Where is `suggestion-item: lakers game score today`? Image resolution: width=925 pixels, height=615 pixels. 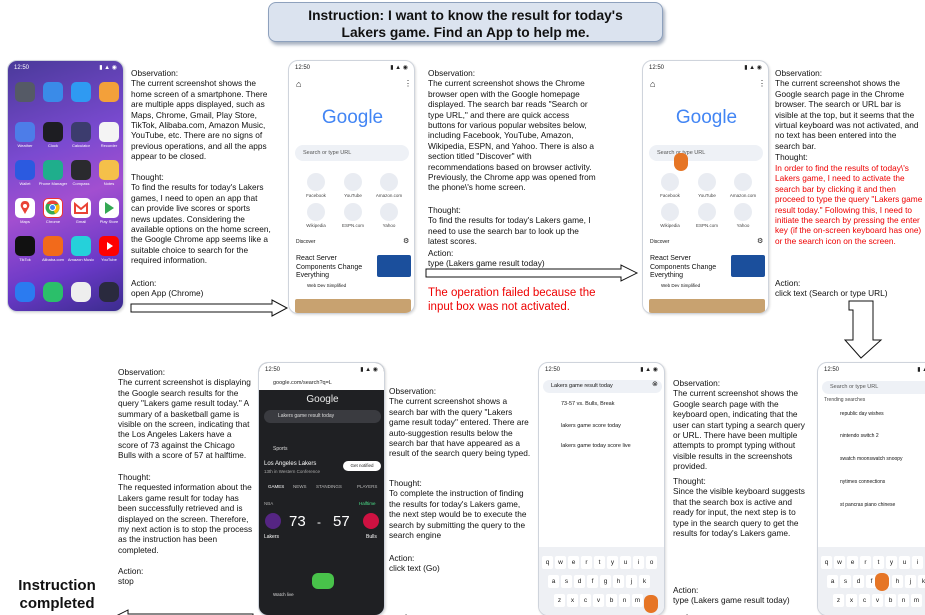
suggestion-item: lakers game score today is located at coordinates (591, 426).